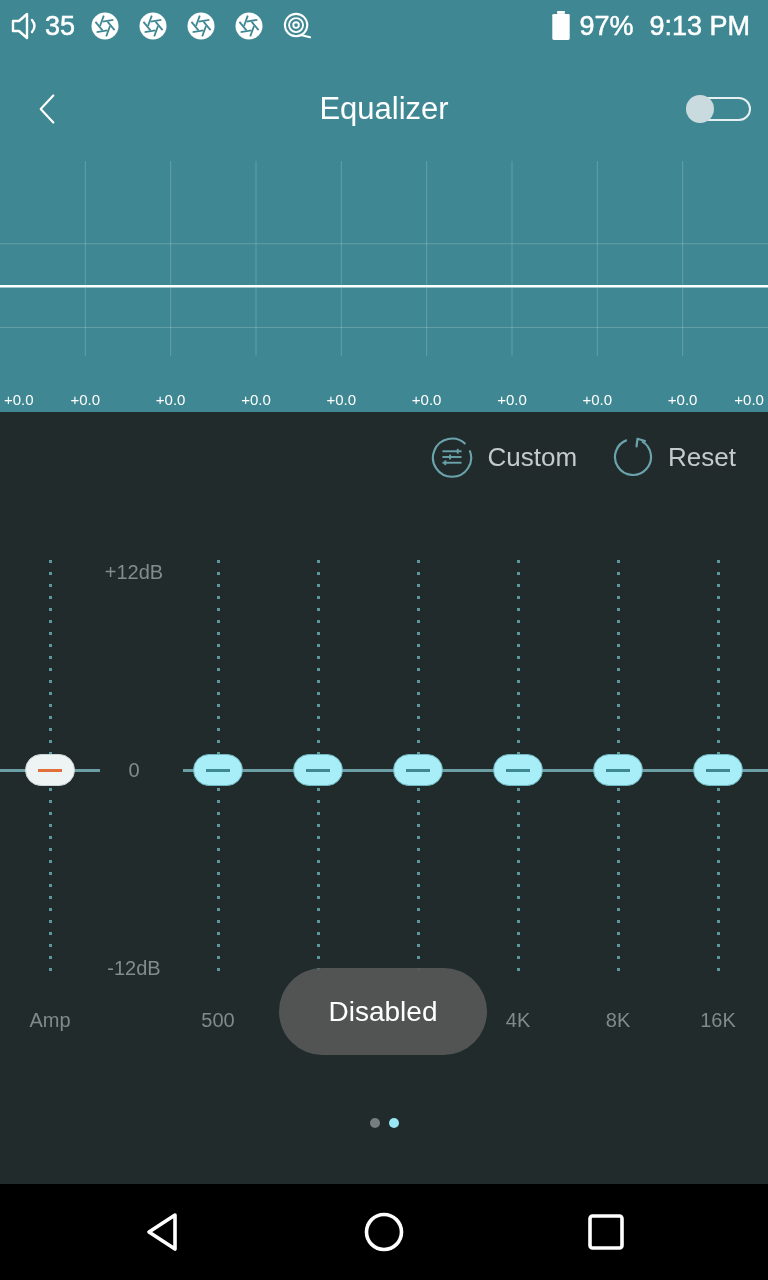 The image size is (768, 1280). Describe the element at coordinates (699, 25) in the screenshot. I see `clock-time: 9:13 PM` at that location.